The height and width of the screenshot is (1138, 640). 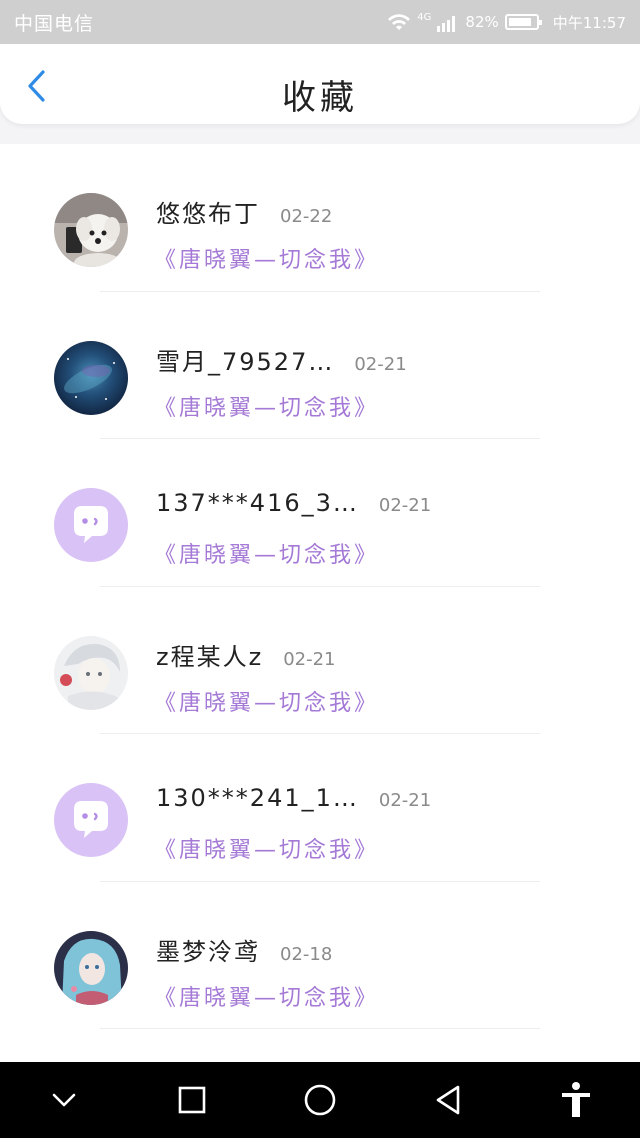 I want to click on accessibility-icon, so click(x=576, y=1099).